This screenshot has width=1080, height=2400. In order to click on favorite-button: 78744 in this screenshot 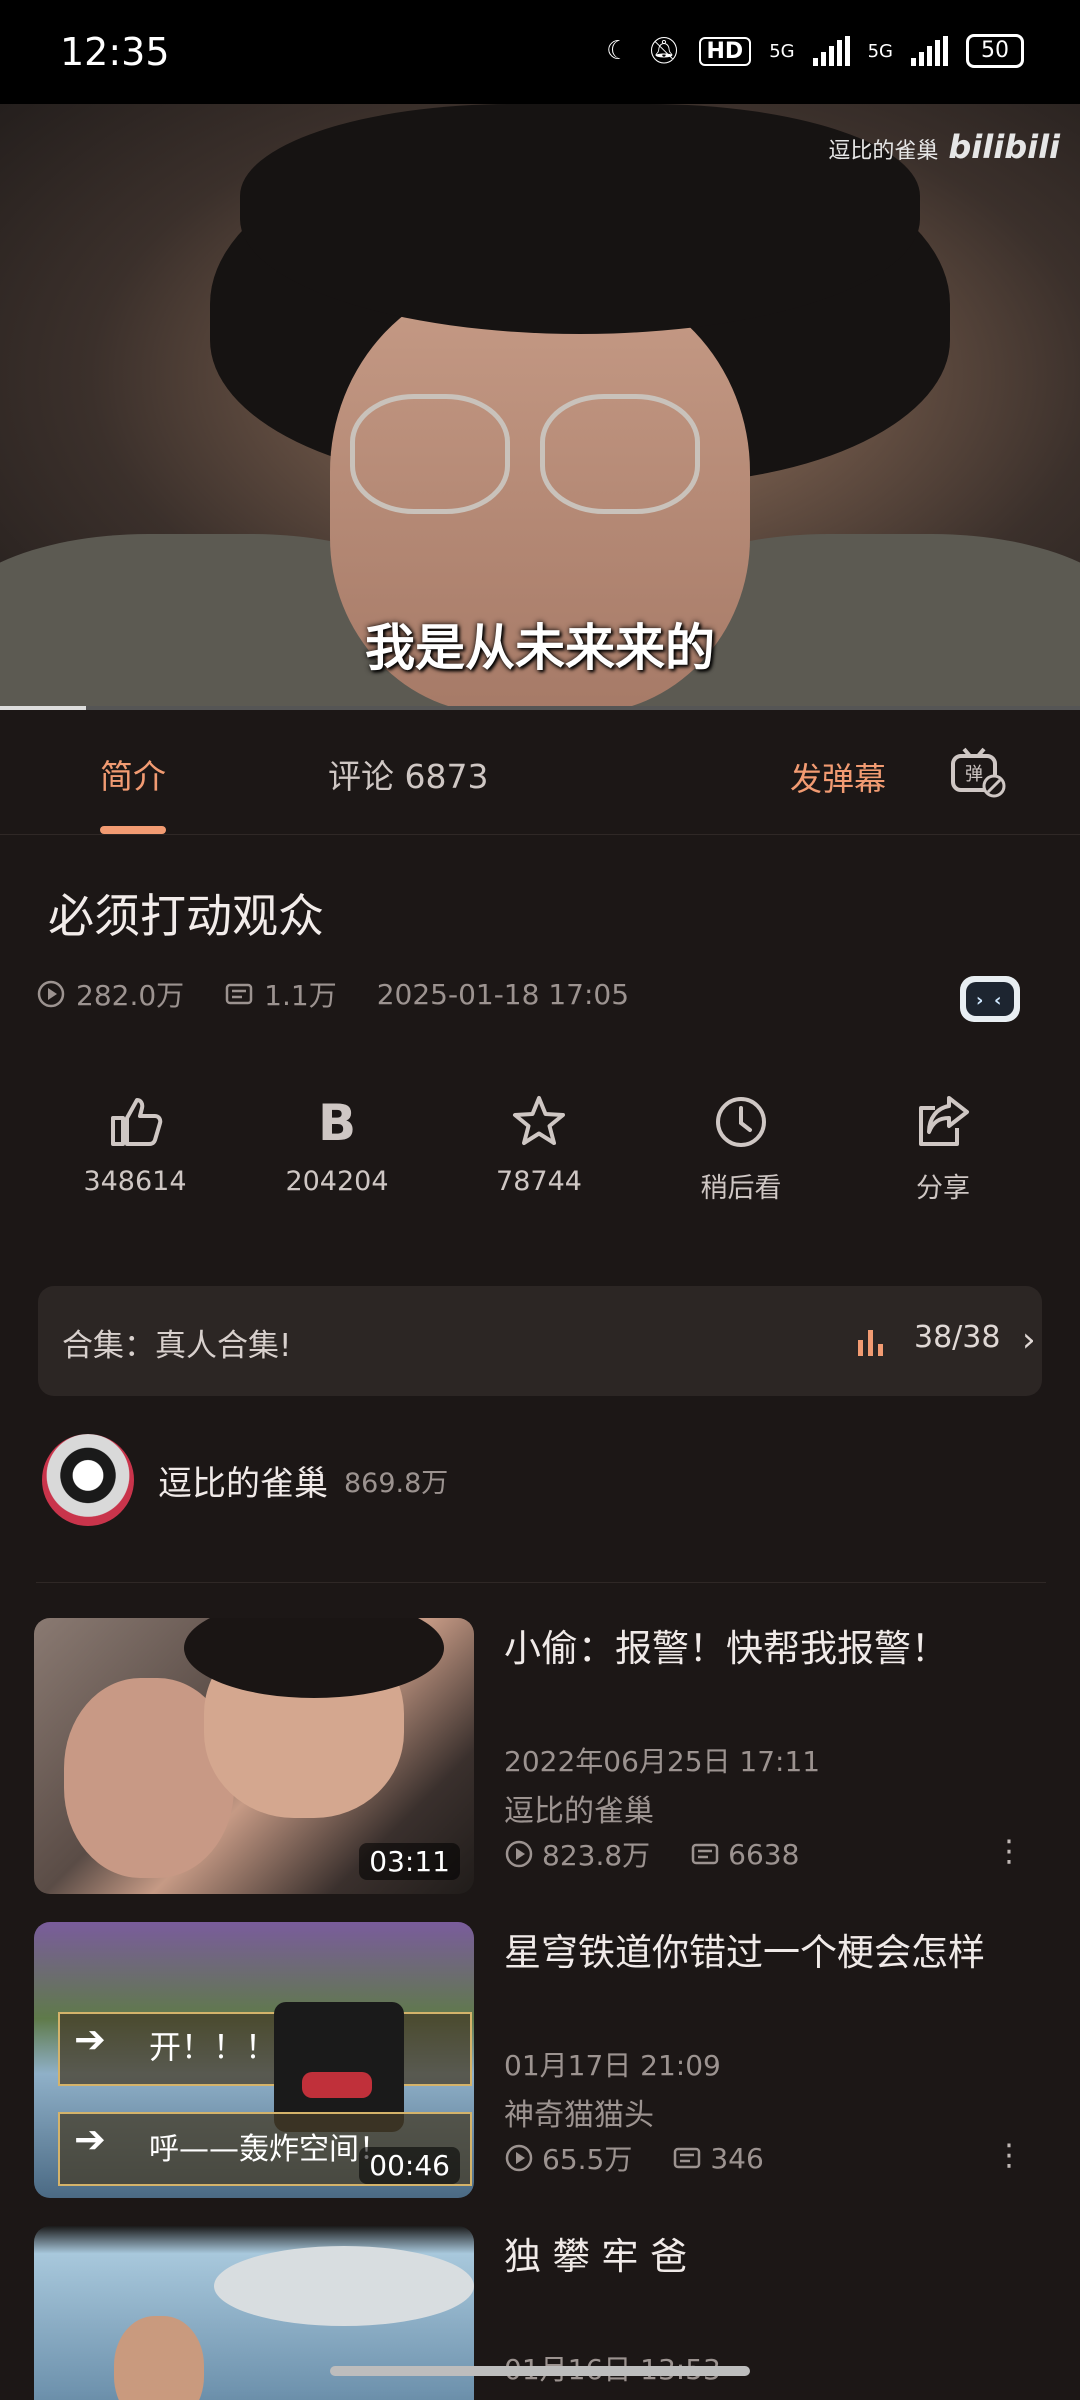, I will do `click(539, 1148)`.